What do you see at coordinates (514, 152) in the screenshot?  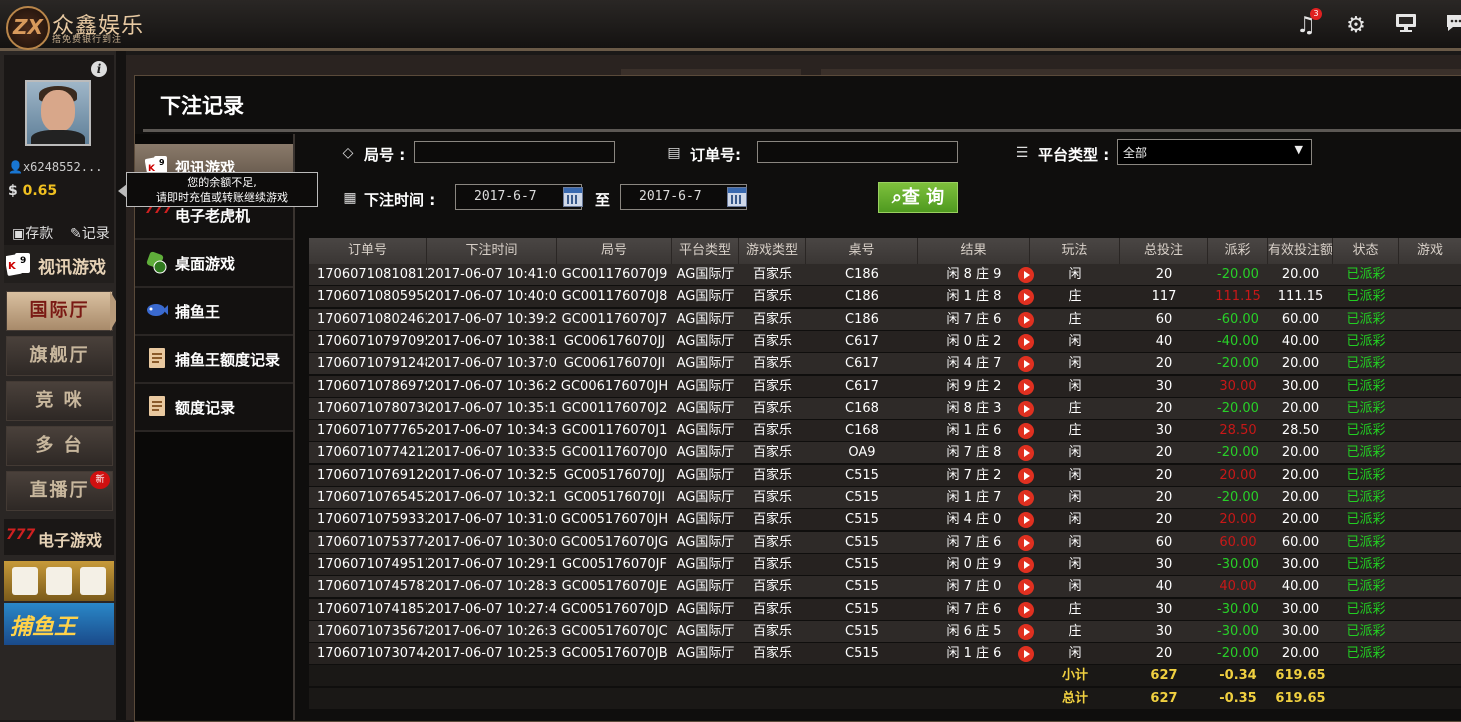 I see `round-input` at bounding box center [514, 152].